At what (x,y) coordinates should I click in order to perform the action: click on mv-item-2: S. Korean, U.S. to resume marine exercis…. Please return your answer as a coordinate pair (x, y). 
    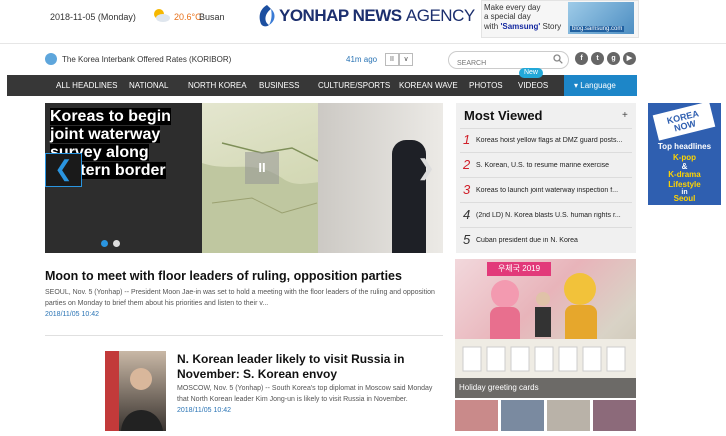
    Looking at the image, I should click on (553, 165).